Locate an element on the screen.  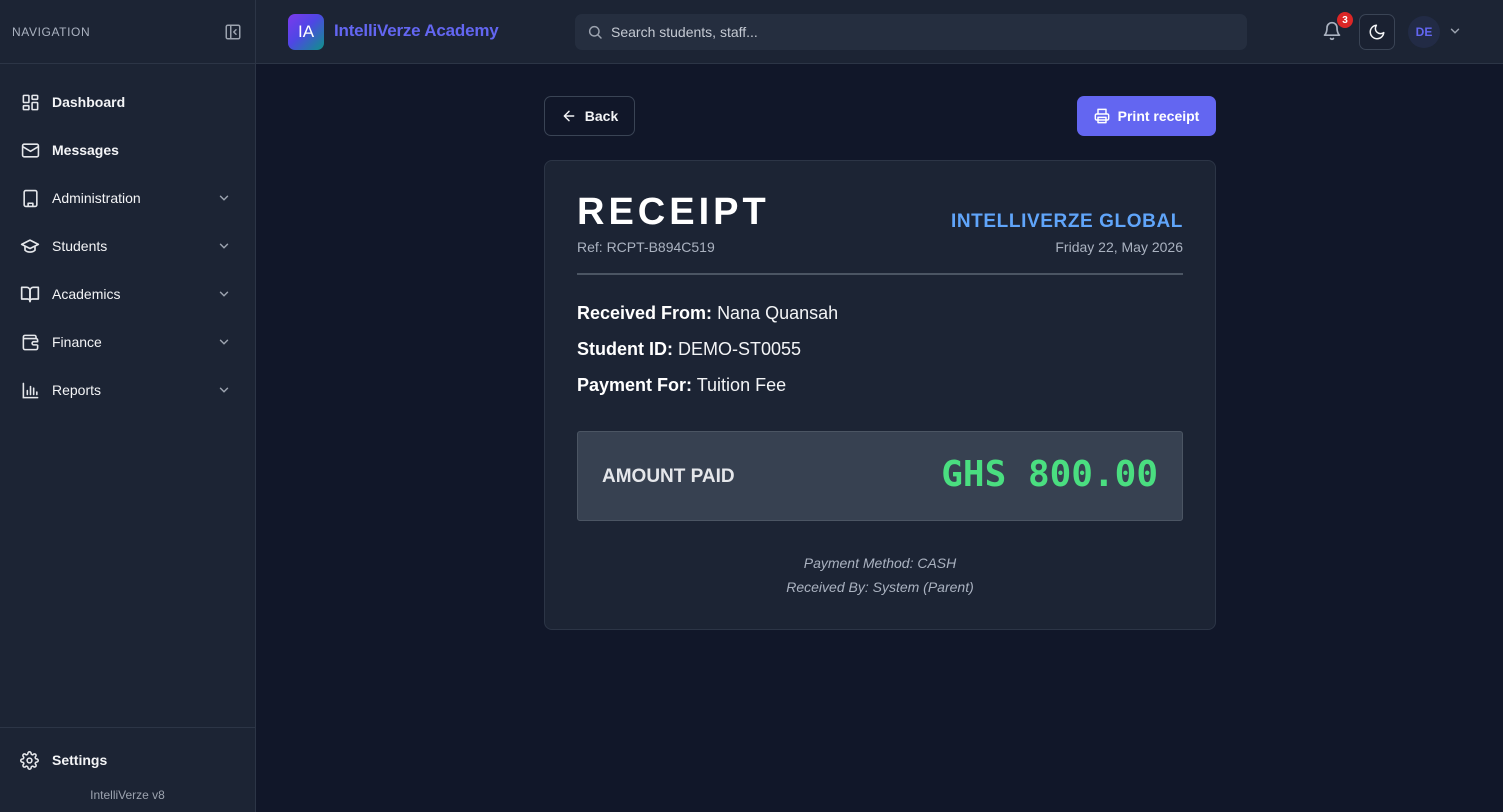
dashboard-icon is located at coordinates (30, 102).